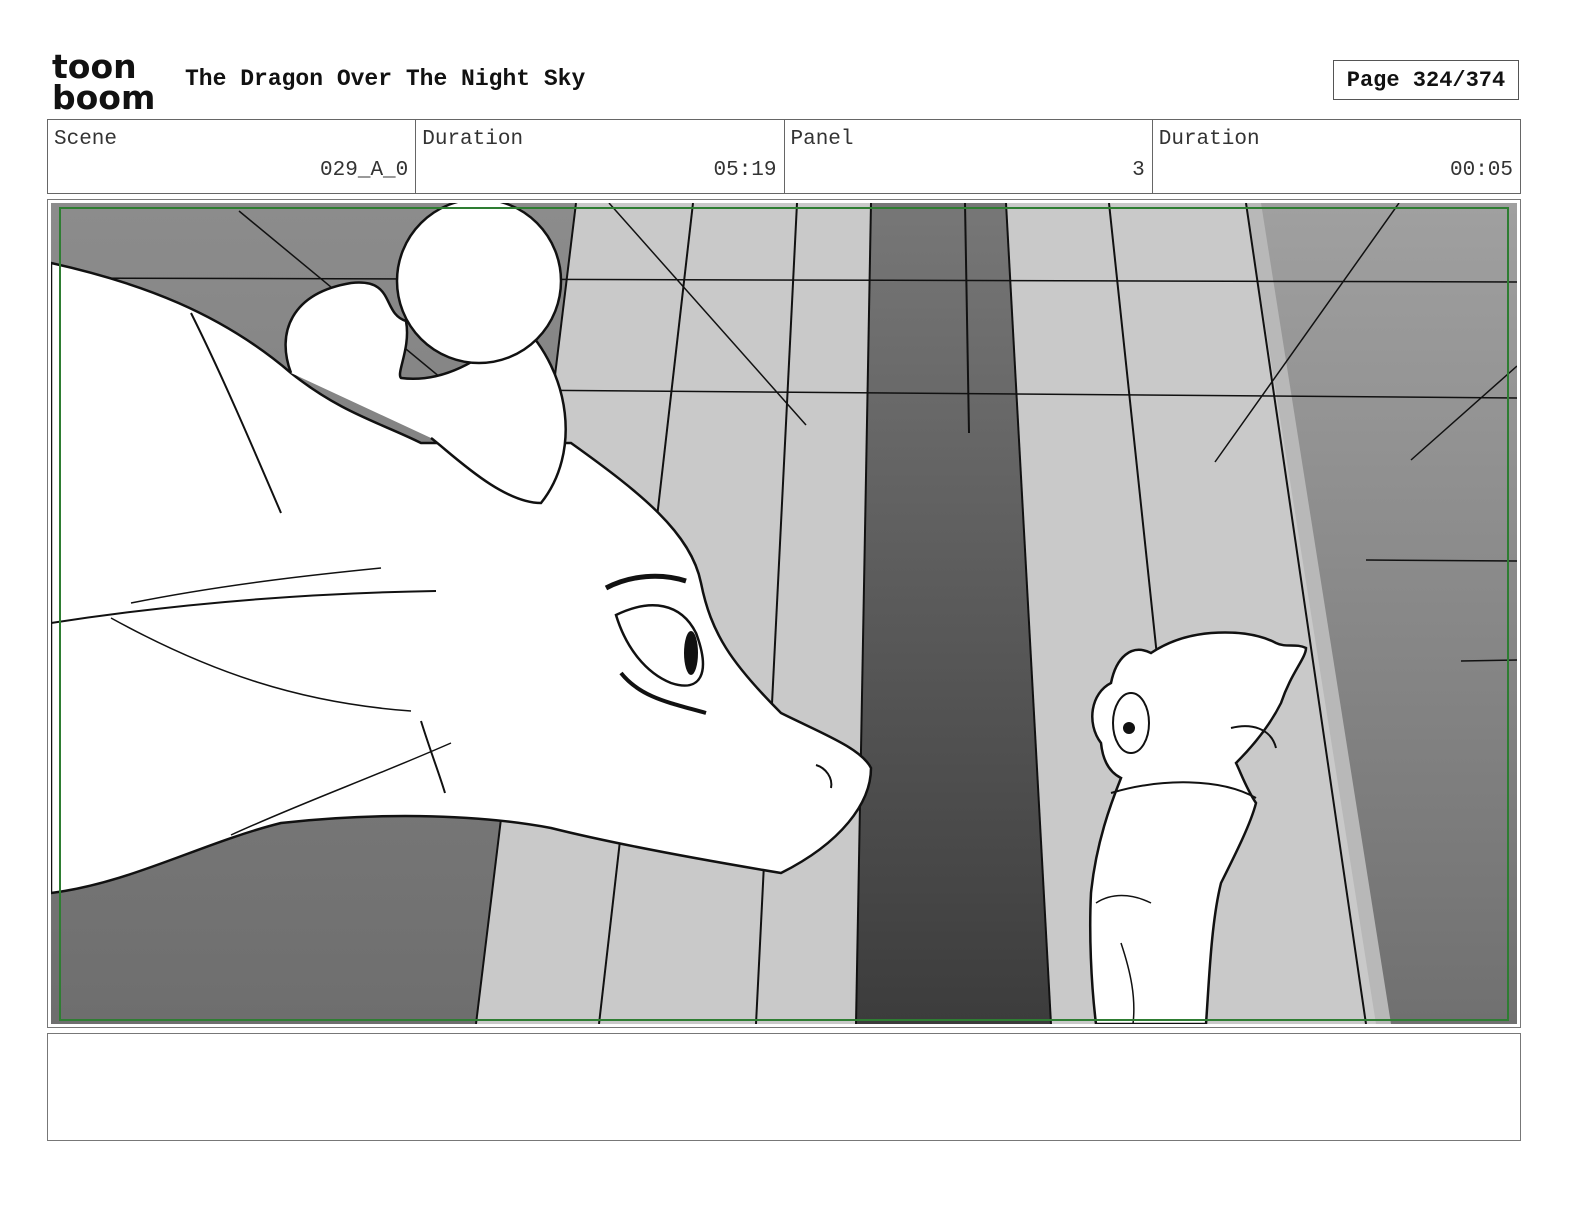  What do you see at coordinates (385, 79) in the screenshot?
I see `storyboard-title: The Dragon Over The Night Sky` at bounding box center [385, 79].